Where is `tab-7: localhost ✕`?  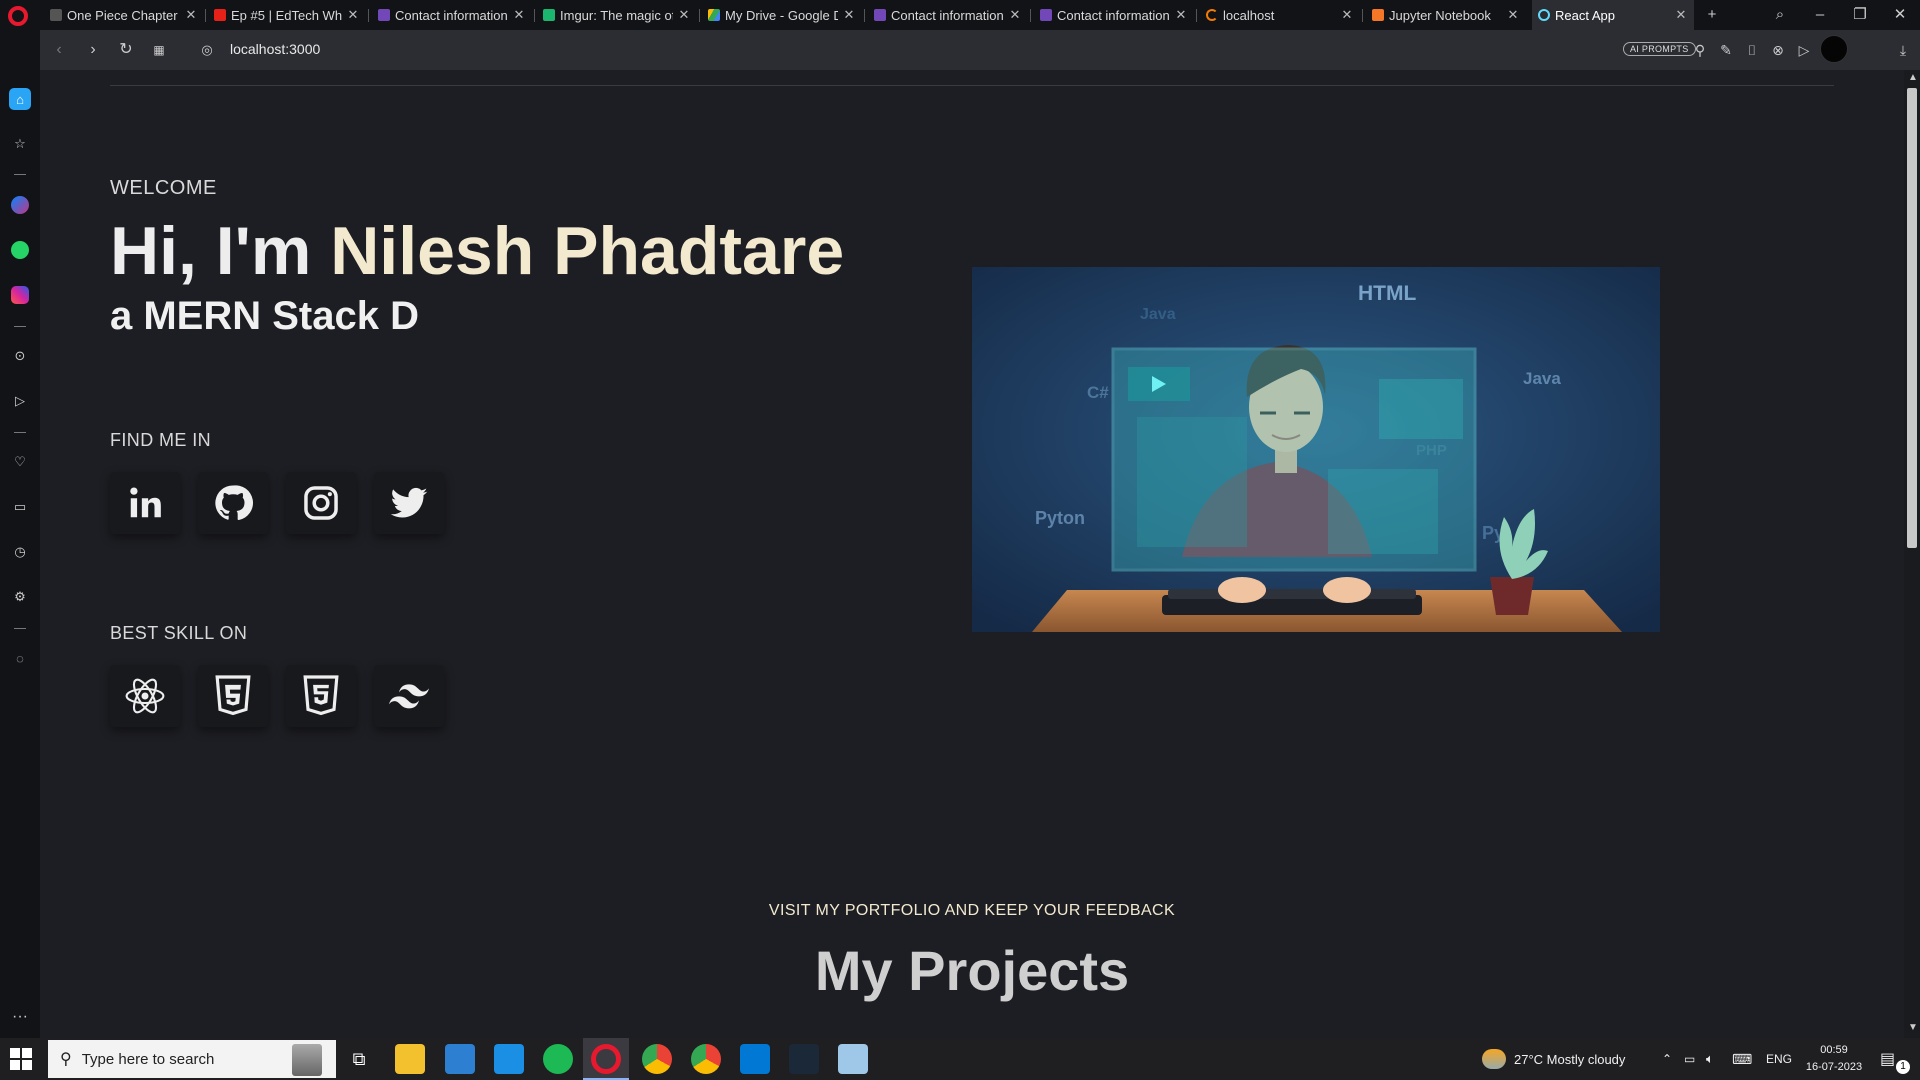
tab-7: localhost ✕ is located at coordinates (1280, 15).